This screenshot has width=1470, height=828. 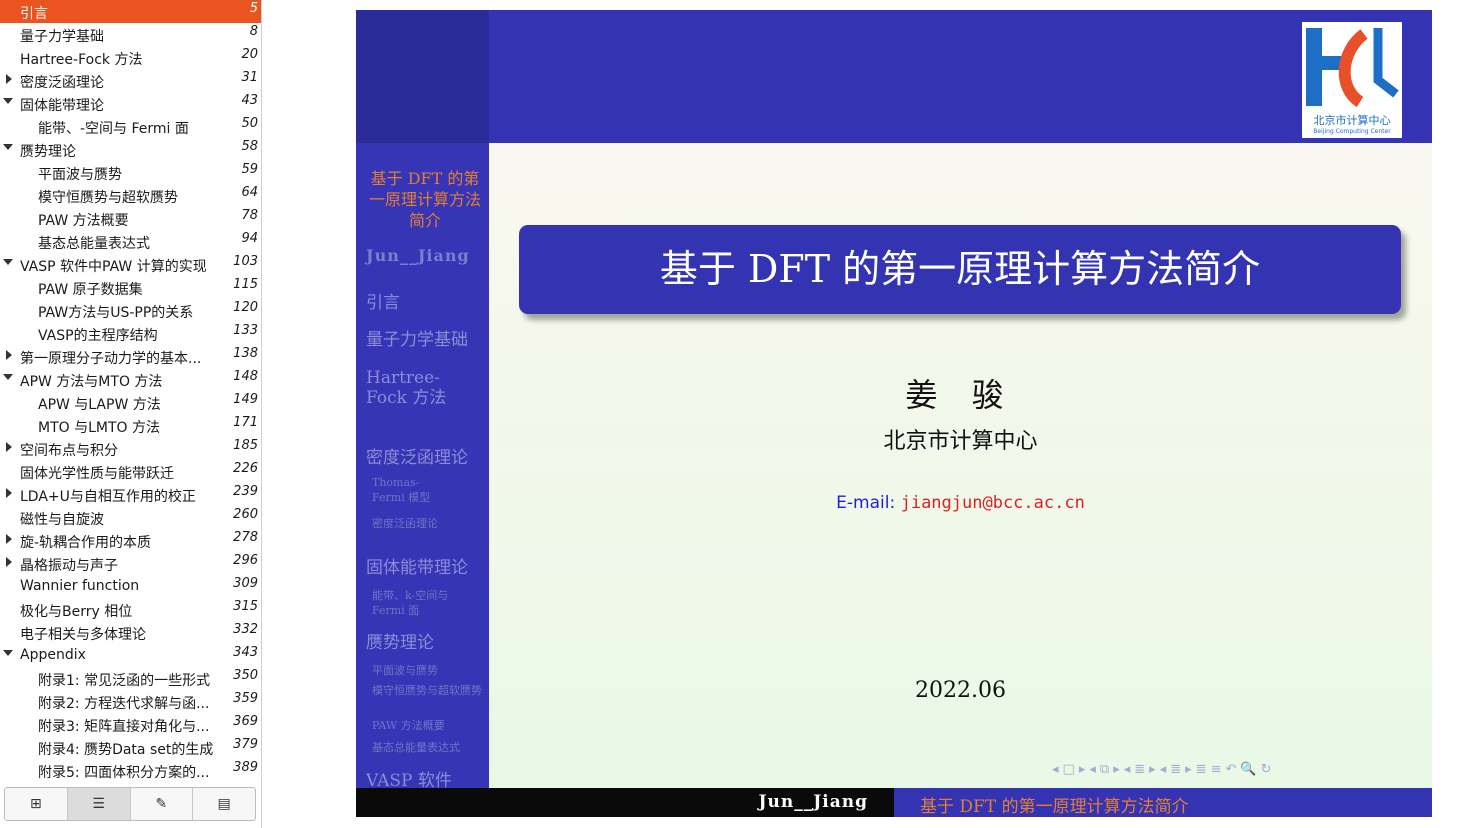 I want to click on annotations-tab: ✎, so click(x=162, y=804).